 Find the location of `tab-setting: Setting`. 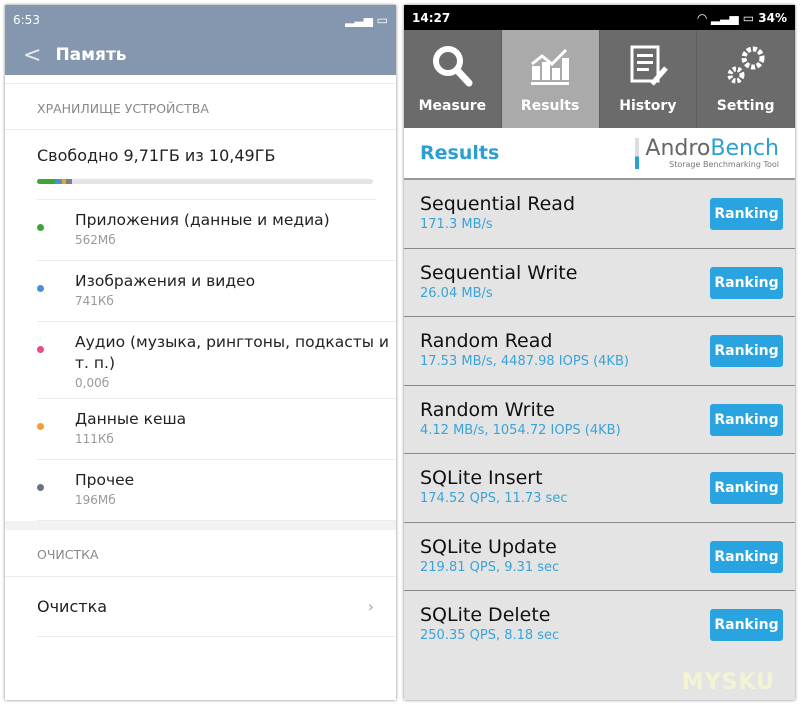

tab-setting: Setting is located at coordinates (746, 79).